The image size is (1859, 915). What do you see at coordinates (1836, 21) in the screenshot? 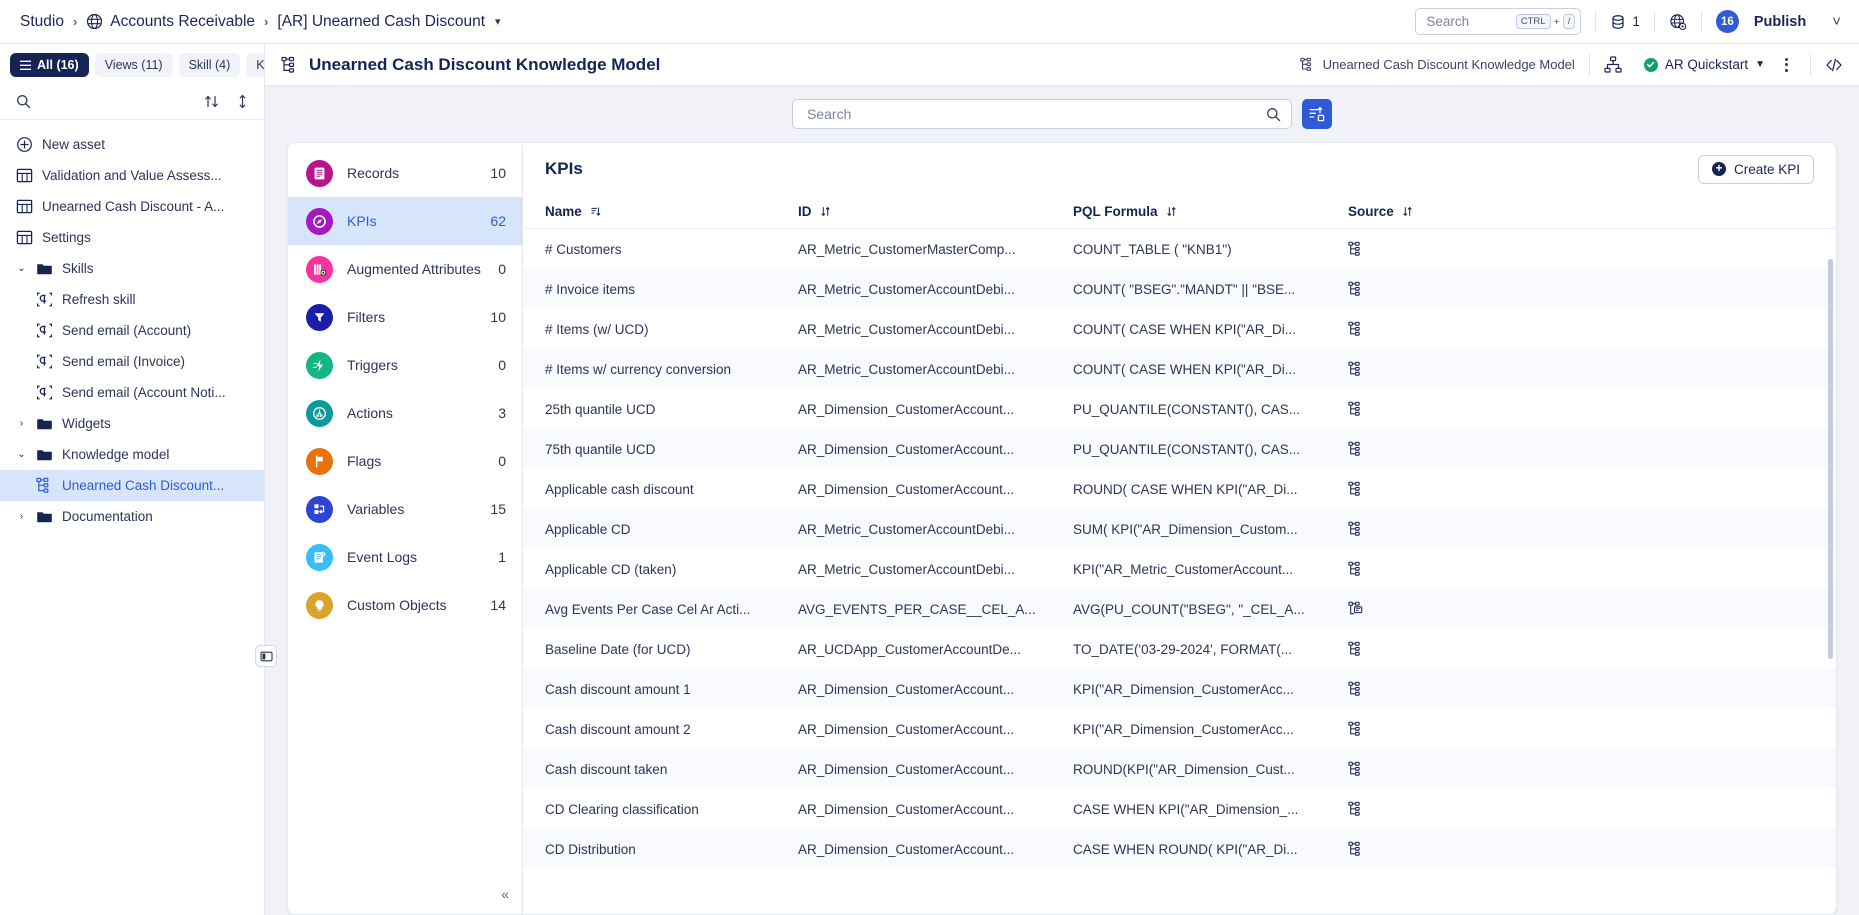
I see `publish-chevron-down-icon: ˅` at bounding box center [1836, 21].